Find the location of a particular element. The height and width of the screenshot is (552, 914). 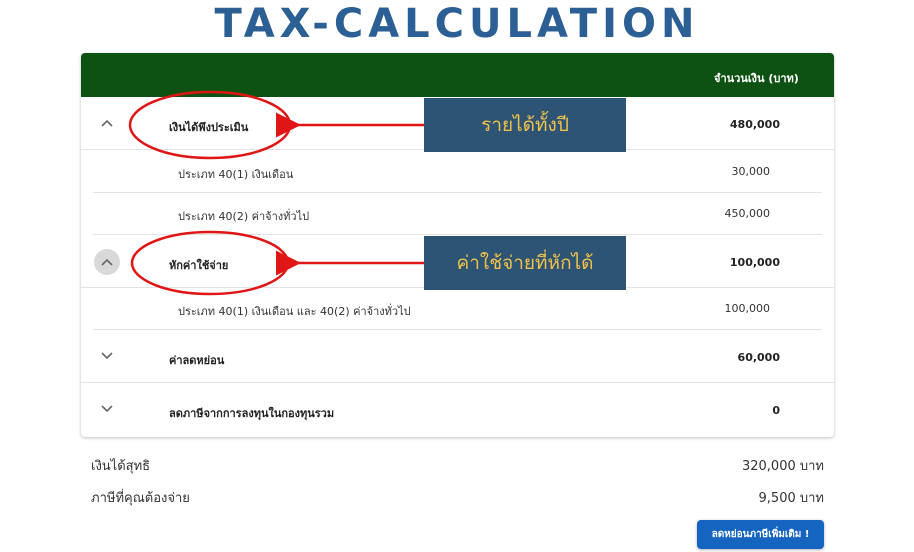

income-callout: รายได้ทั้งปี is located at coordinates (525, 125).